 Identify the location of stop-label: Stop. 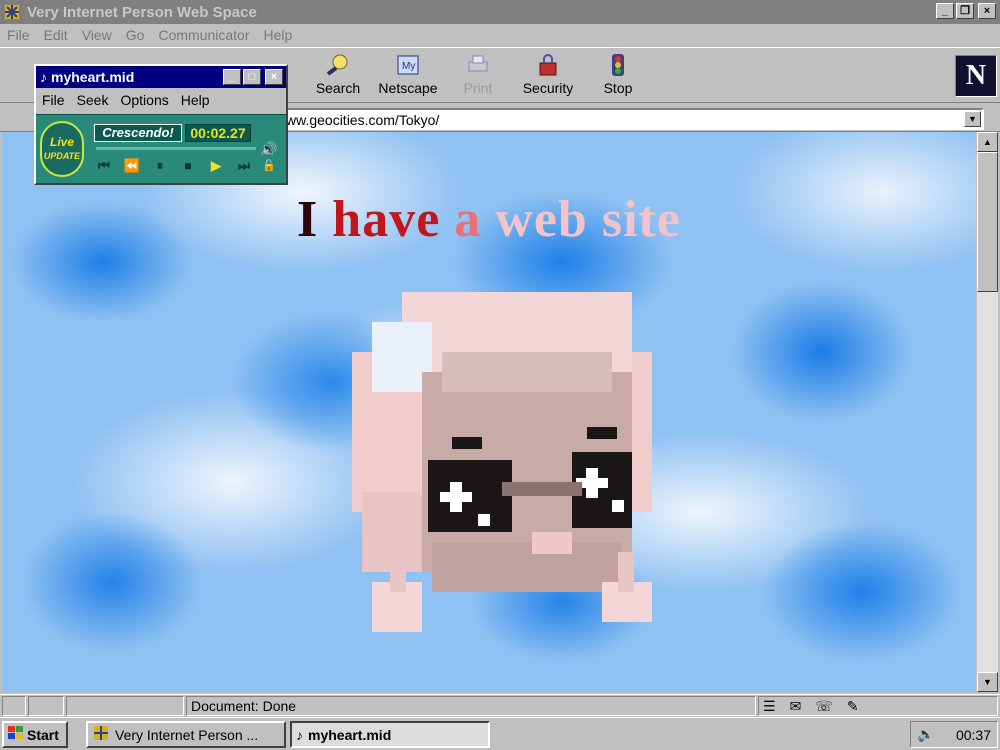
(618, 88).